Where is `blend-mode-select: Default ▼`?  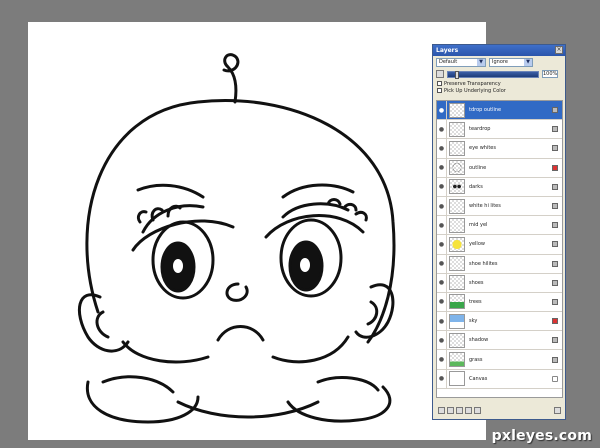 blend-mode-select: Default ▼ is located at coordinates (461, 62).